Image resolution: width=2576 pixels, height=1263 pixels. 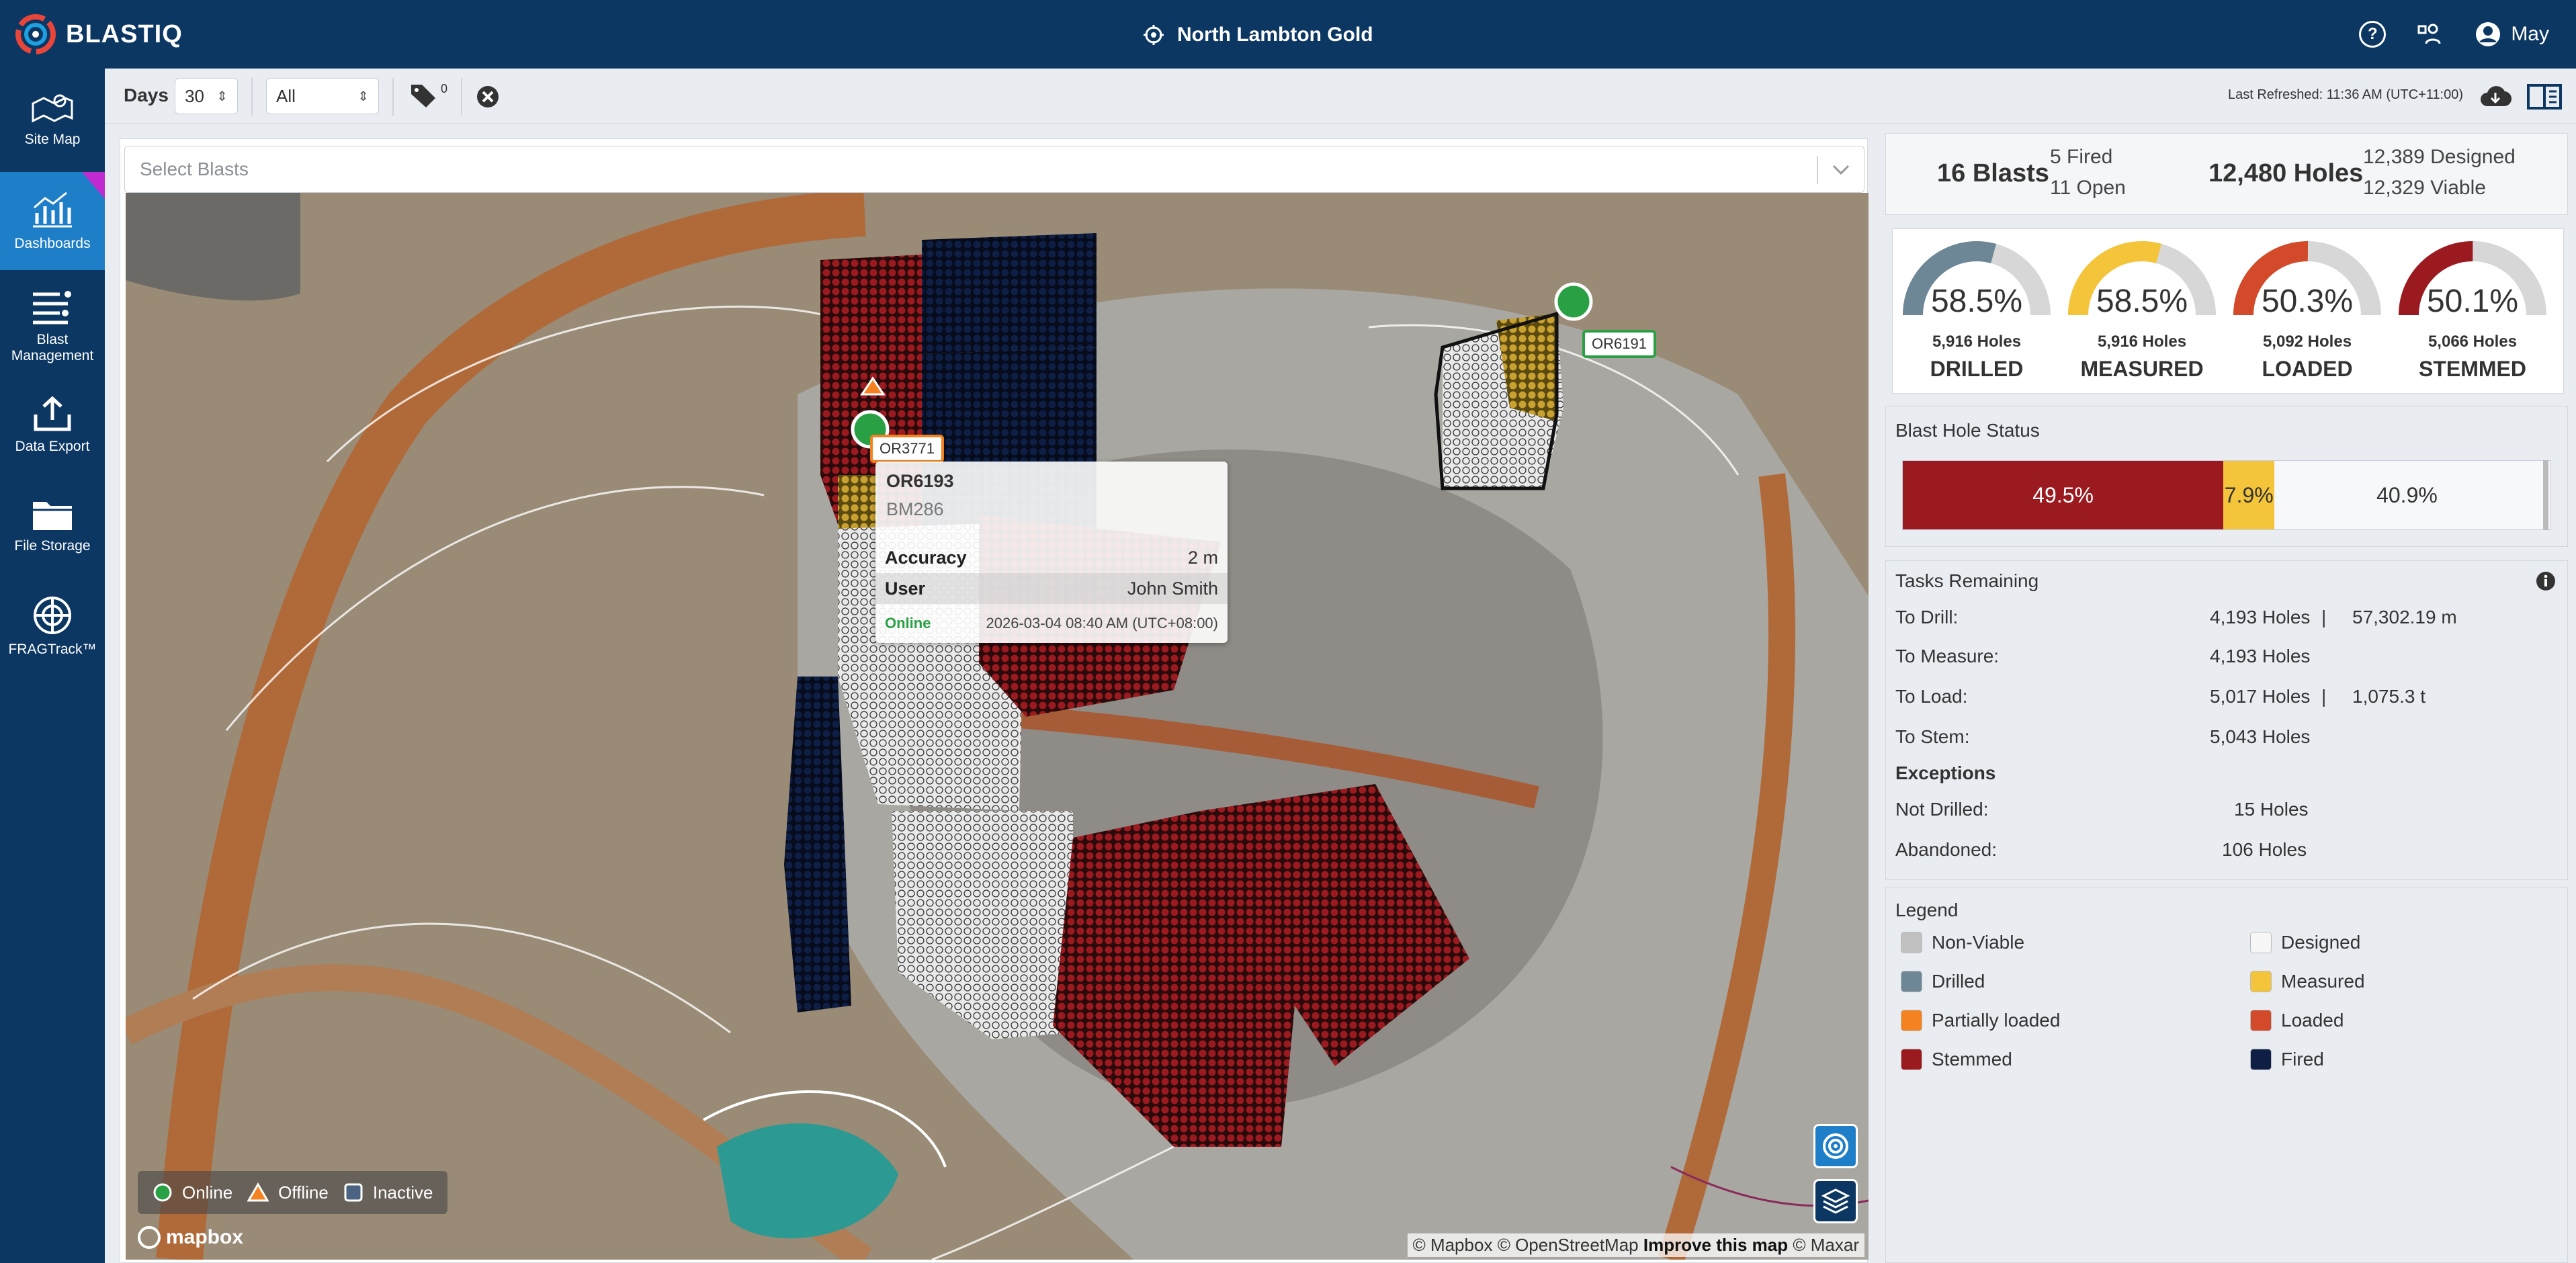 What do you see at coordinates (146, 95) in the screenshot?
I see `days-label: Days` at bounding box center [146, 95].